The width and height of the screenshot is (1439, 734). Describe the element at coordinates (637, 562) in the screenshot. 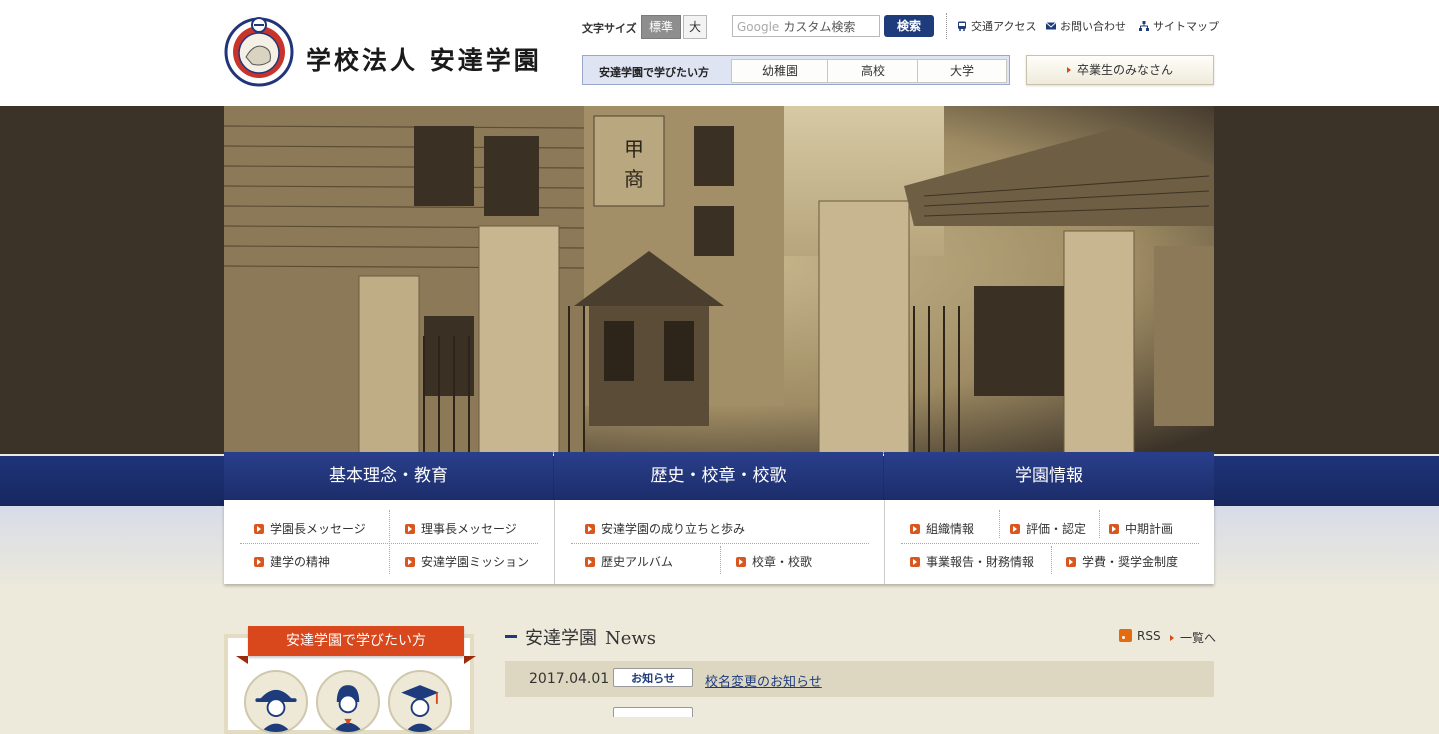

I see `subnav-link-label: 歴史アルバム` at that location.